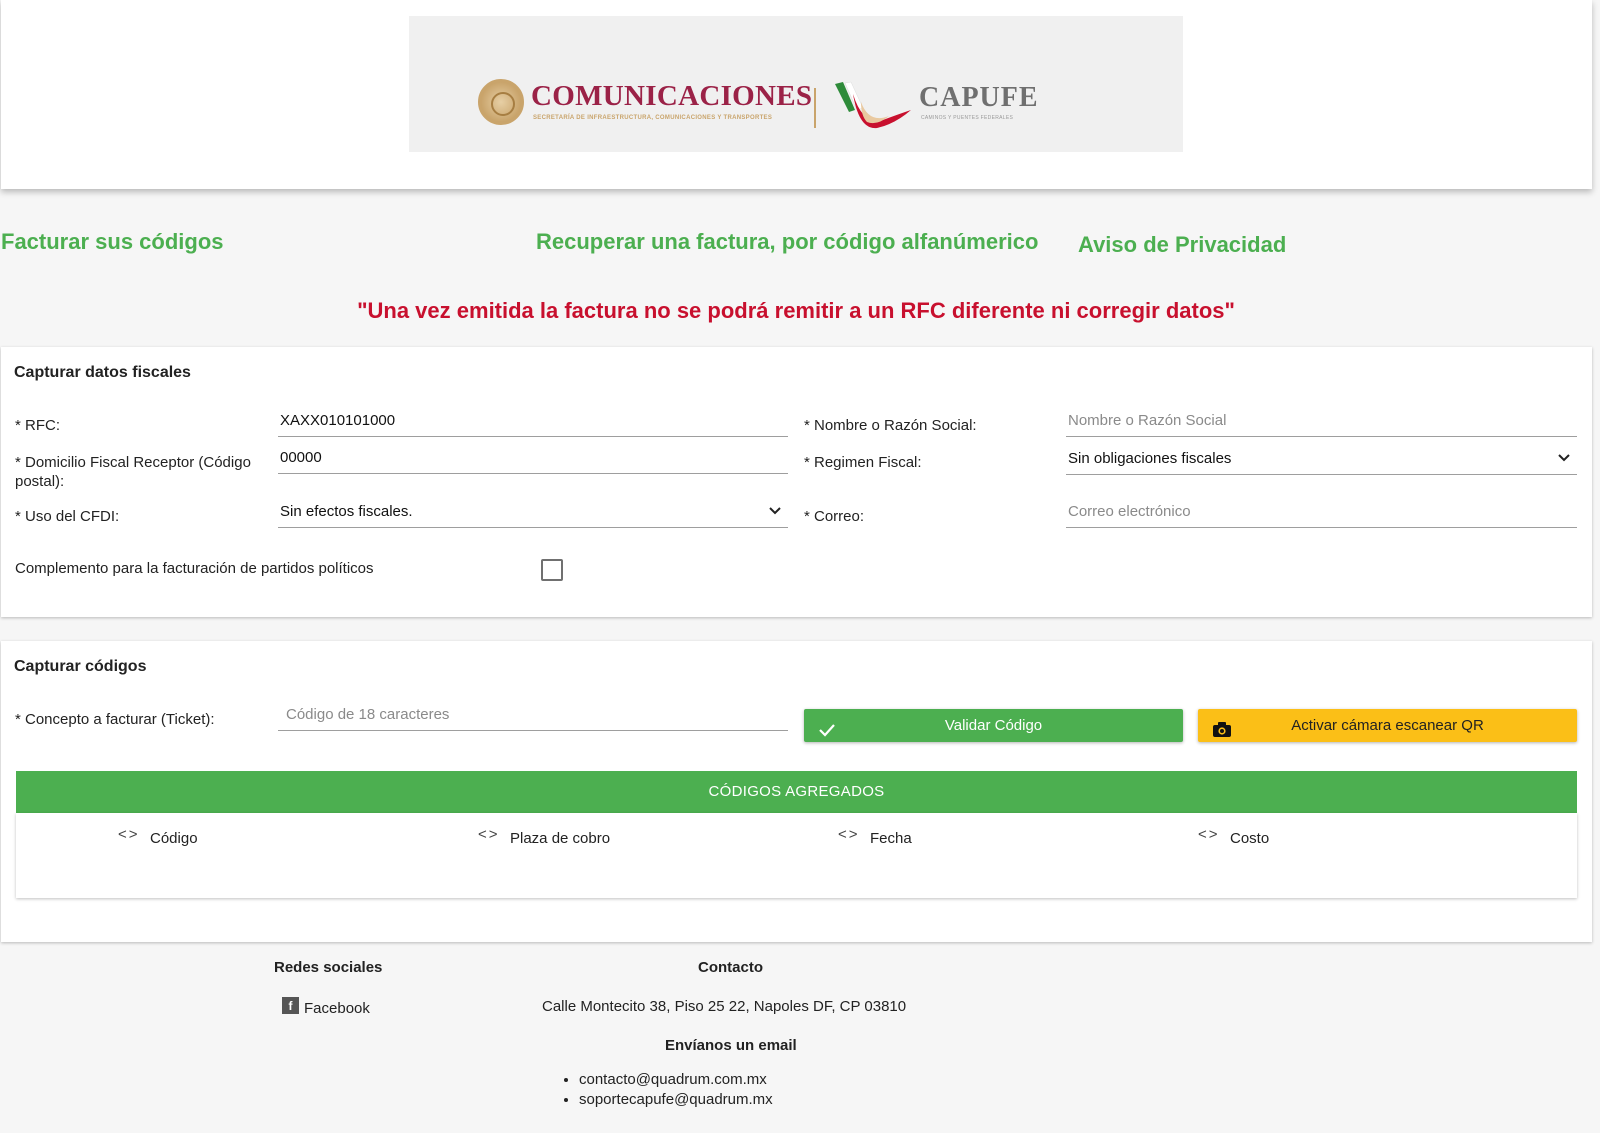  I want to click on contacto-title: Contacto, so click(730, 967).